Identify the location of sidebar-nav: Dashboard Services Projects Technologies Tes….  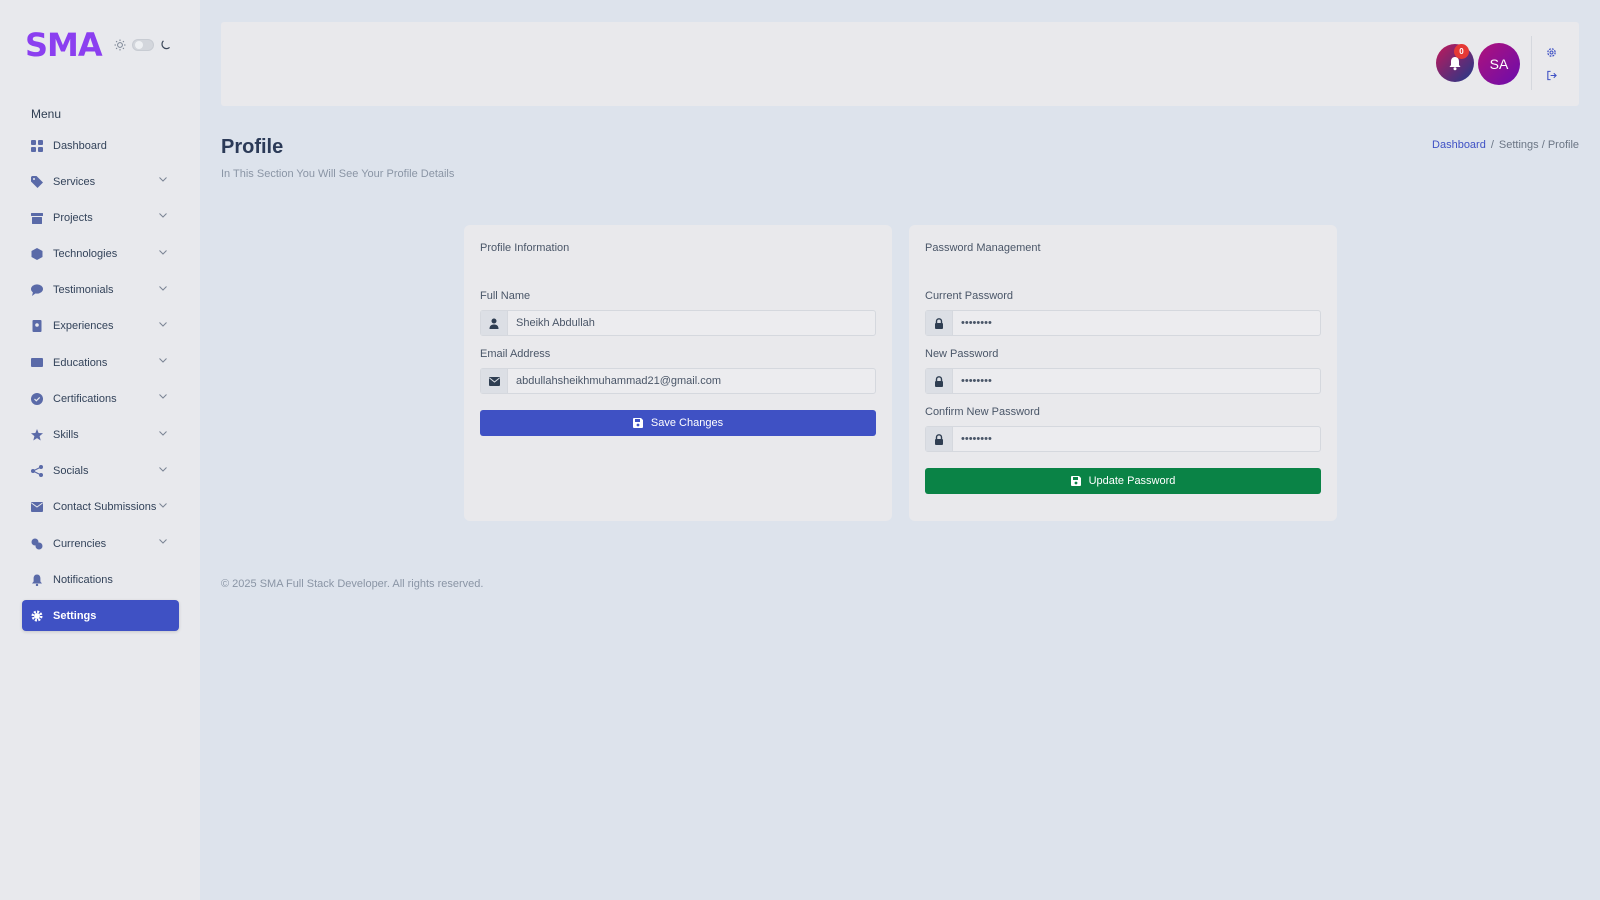
(100, 383).